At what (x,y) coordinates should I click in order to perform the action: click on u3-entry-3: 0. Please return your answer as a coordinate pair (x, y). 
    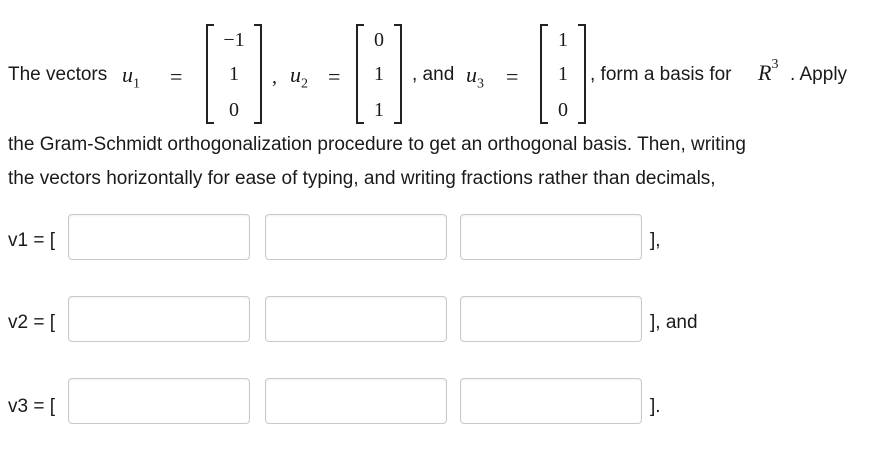
    Looking at the image, I should click on (563, 110).